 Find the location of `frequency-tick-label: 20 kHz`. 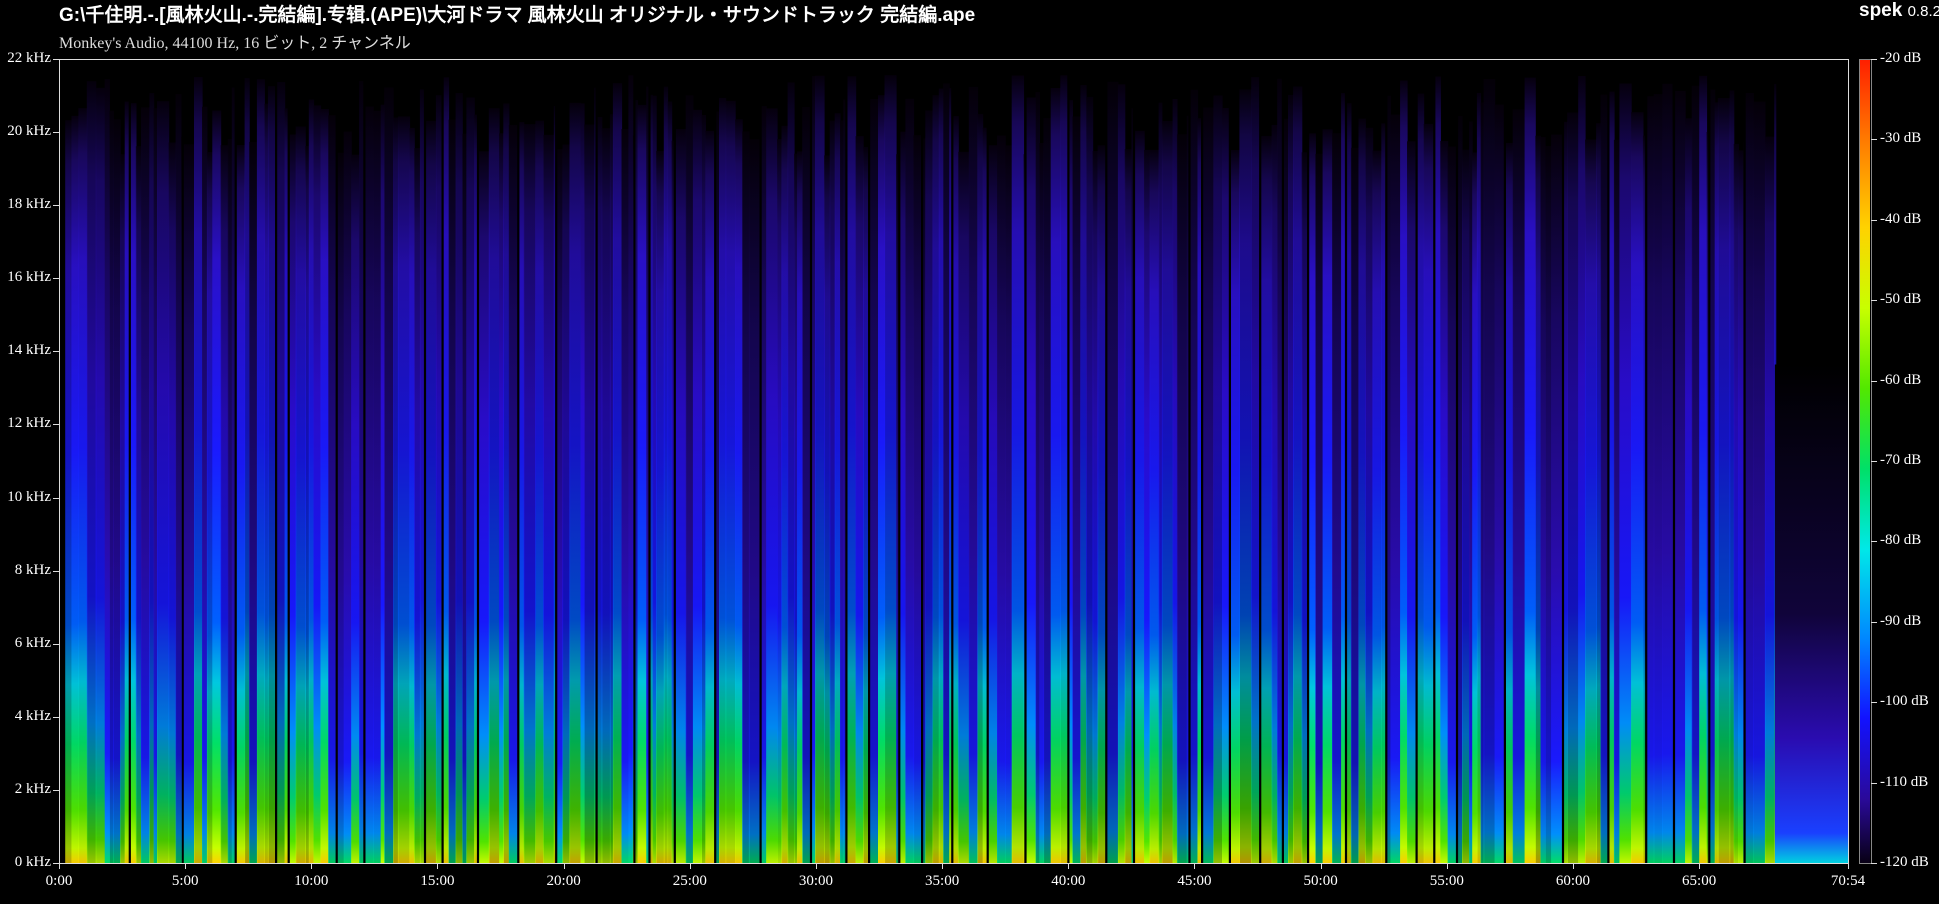

frequency-tick-label: 20 kHz is located at coordinates (29, 131).